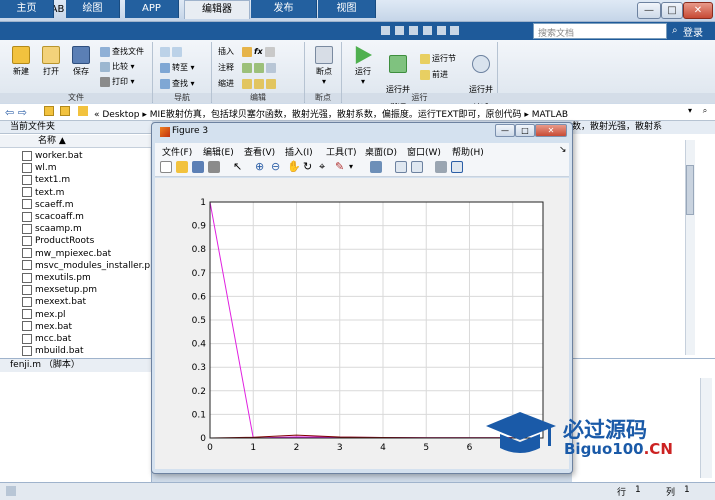 This screenshot has width=715, height=500. What do you see at coordinates (76, 168) in the screenshot?
I see `file-list-item: wl.m` at bounding box center [76, 168].